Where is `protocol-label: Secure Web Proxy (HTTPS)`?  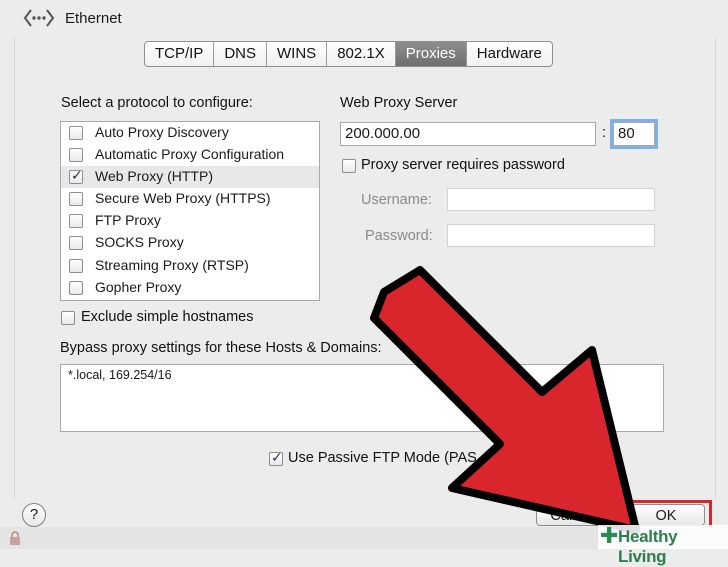 protocol-label: Secure Web Proxy (HTTPS) is located at coordinates (183, 198).